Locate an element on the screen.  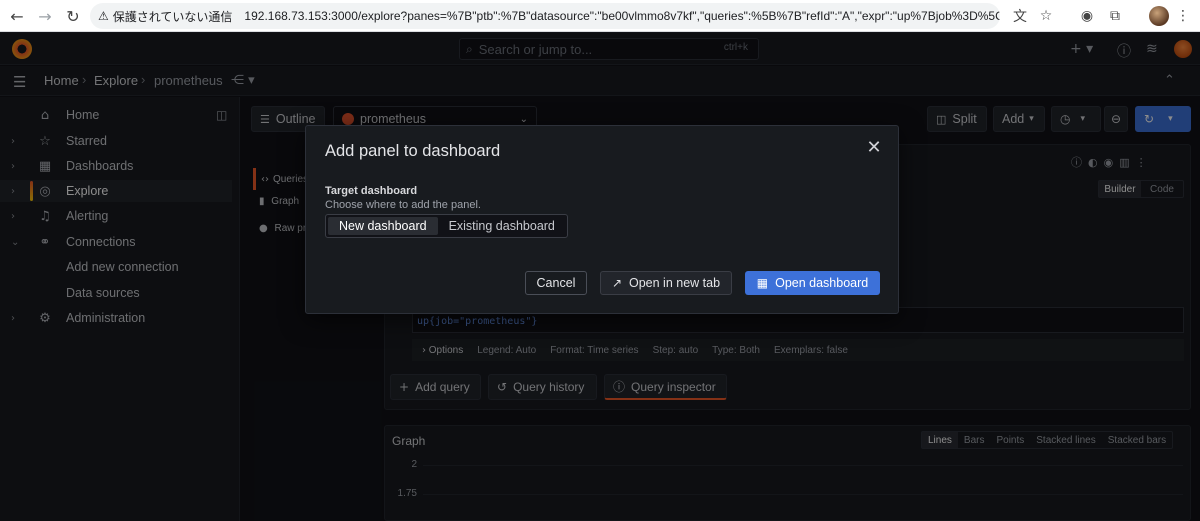
bookmark-star-icon: ☆ is located at coordinates (1046, 16).